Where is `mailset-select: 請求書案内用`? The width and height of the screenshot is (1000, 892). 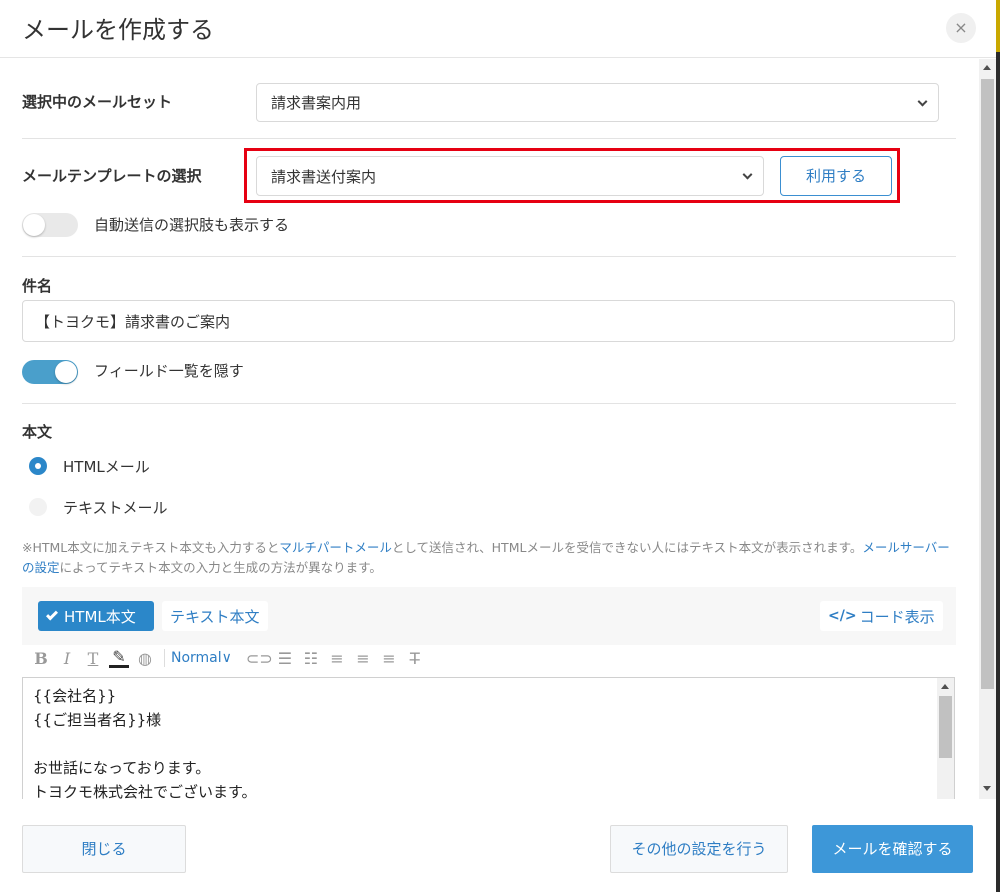
mailset-select: 請求書案内用 is located at coordinates (597, 102).